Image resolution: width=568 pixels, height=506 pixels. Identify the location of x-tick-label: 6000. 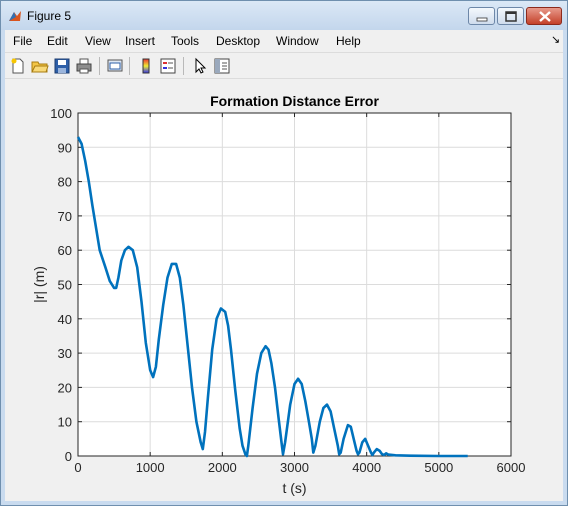
(511, 467).